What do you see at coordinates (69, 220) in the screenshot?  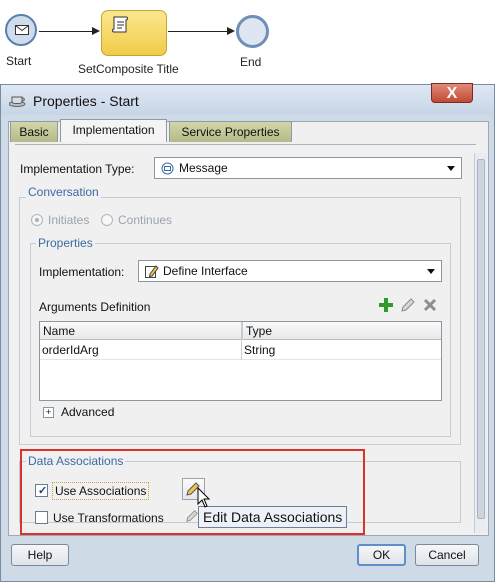 I see `initiates-label: Initiates` at bounding box center [69, 220].